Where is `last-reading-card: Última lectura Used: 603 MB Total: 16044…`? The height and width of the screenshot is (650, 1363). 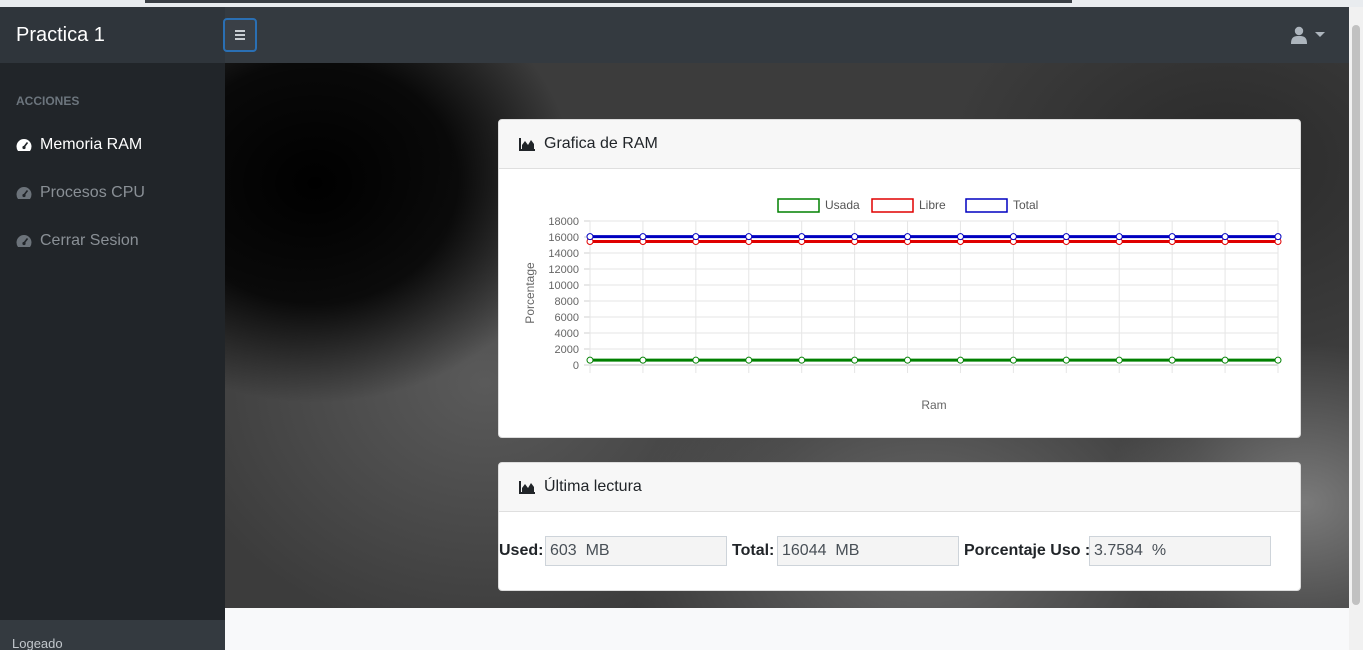 last-reading-card: Última lectura Used: 603 MB Total: 16044… is located at coordinates (899, 526).